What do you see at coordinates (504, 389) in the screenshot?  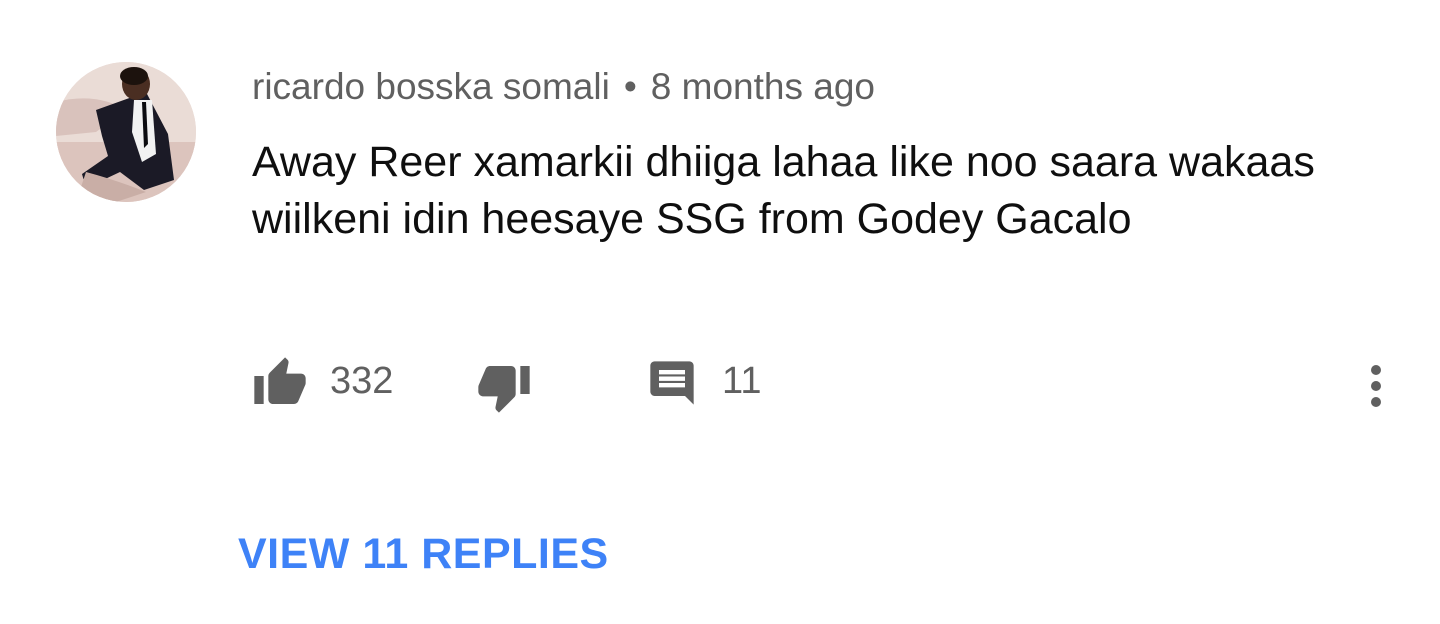 I see `thumbs-down-icon` at bounding box center [504, 389].